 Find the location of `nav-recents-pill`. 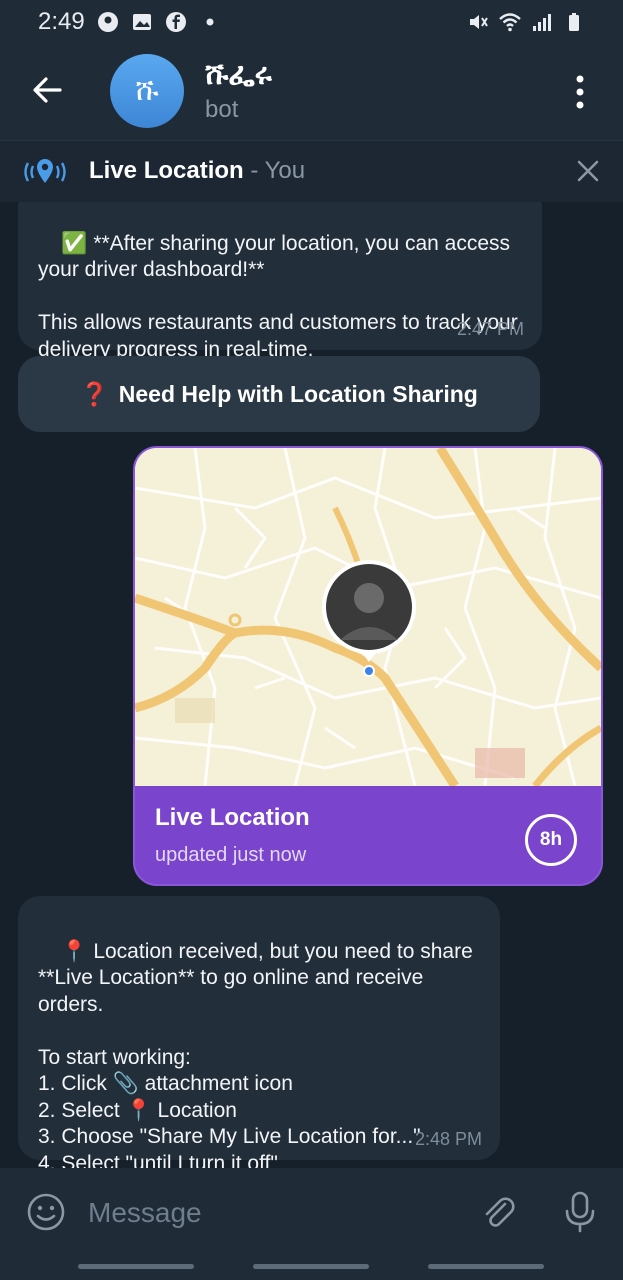

nav-recents-pill is located at coordinates (136, 1266).